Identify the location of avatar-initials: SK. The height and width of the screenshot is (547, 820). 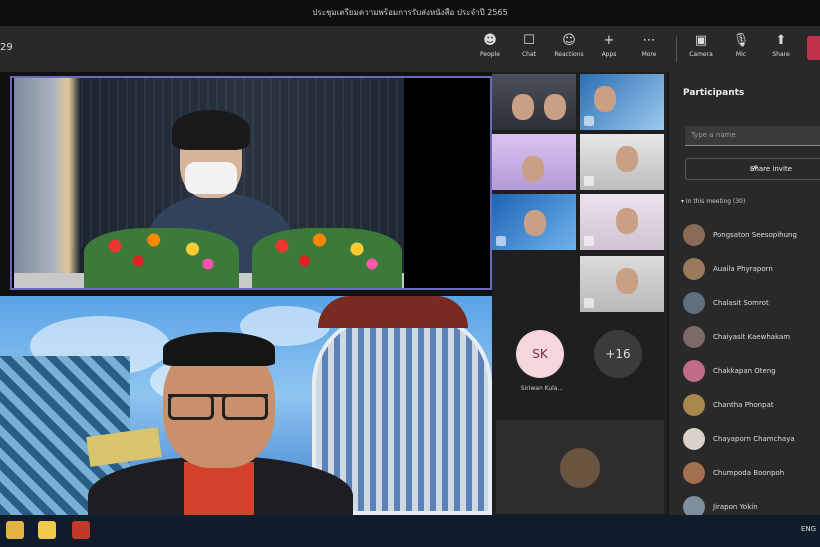
(540, 354).